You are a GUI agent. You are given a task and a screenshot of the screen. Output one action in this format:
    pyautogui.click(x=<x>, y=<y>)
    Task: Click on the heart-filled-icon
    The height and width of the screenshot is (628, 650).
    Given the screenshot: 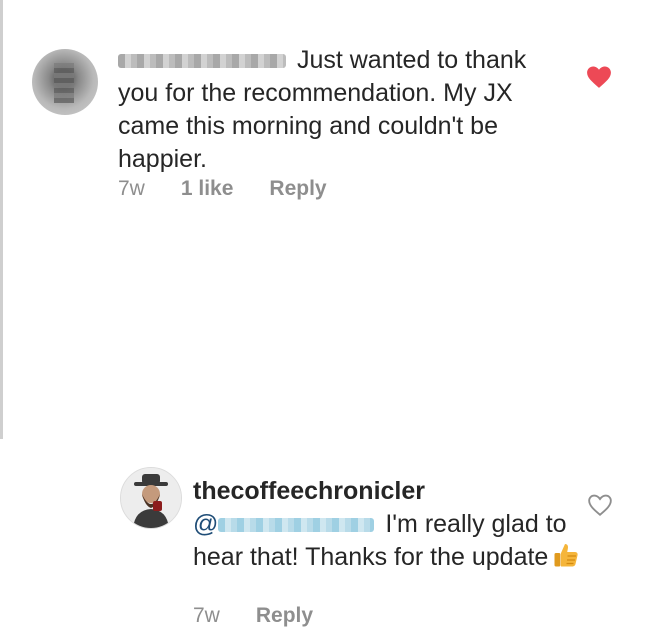 What is the action you would take?
    pyautogui.click(x=599, y=79)
    